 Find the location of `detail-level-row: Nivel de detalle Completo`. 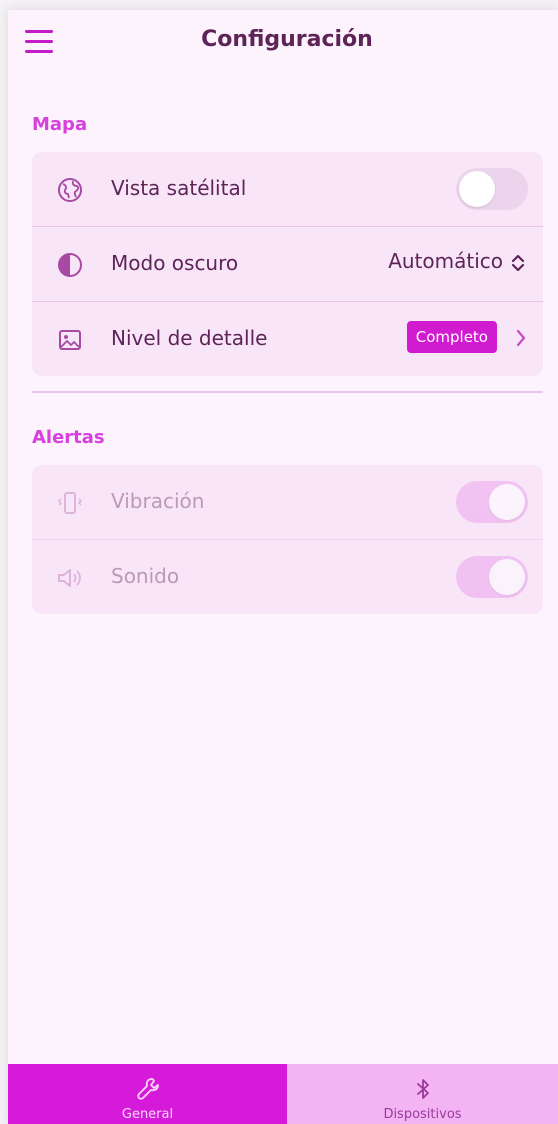

detail-level-row: Nivel de detalle Completo is located at coordinates (287, 339).